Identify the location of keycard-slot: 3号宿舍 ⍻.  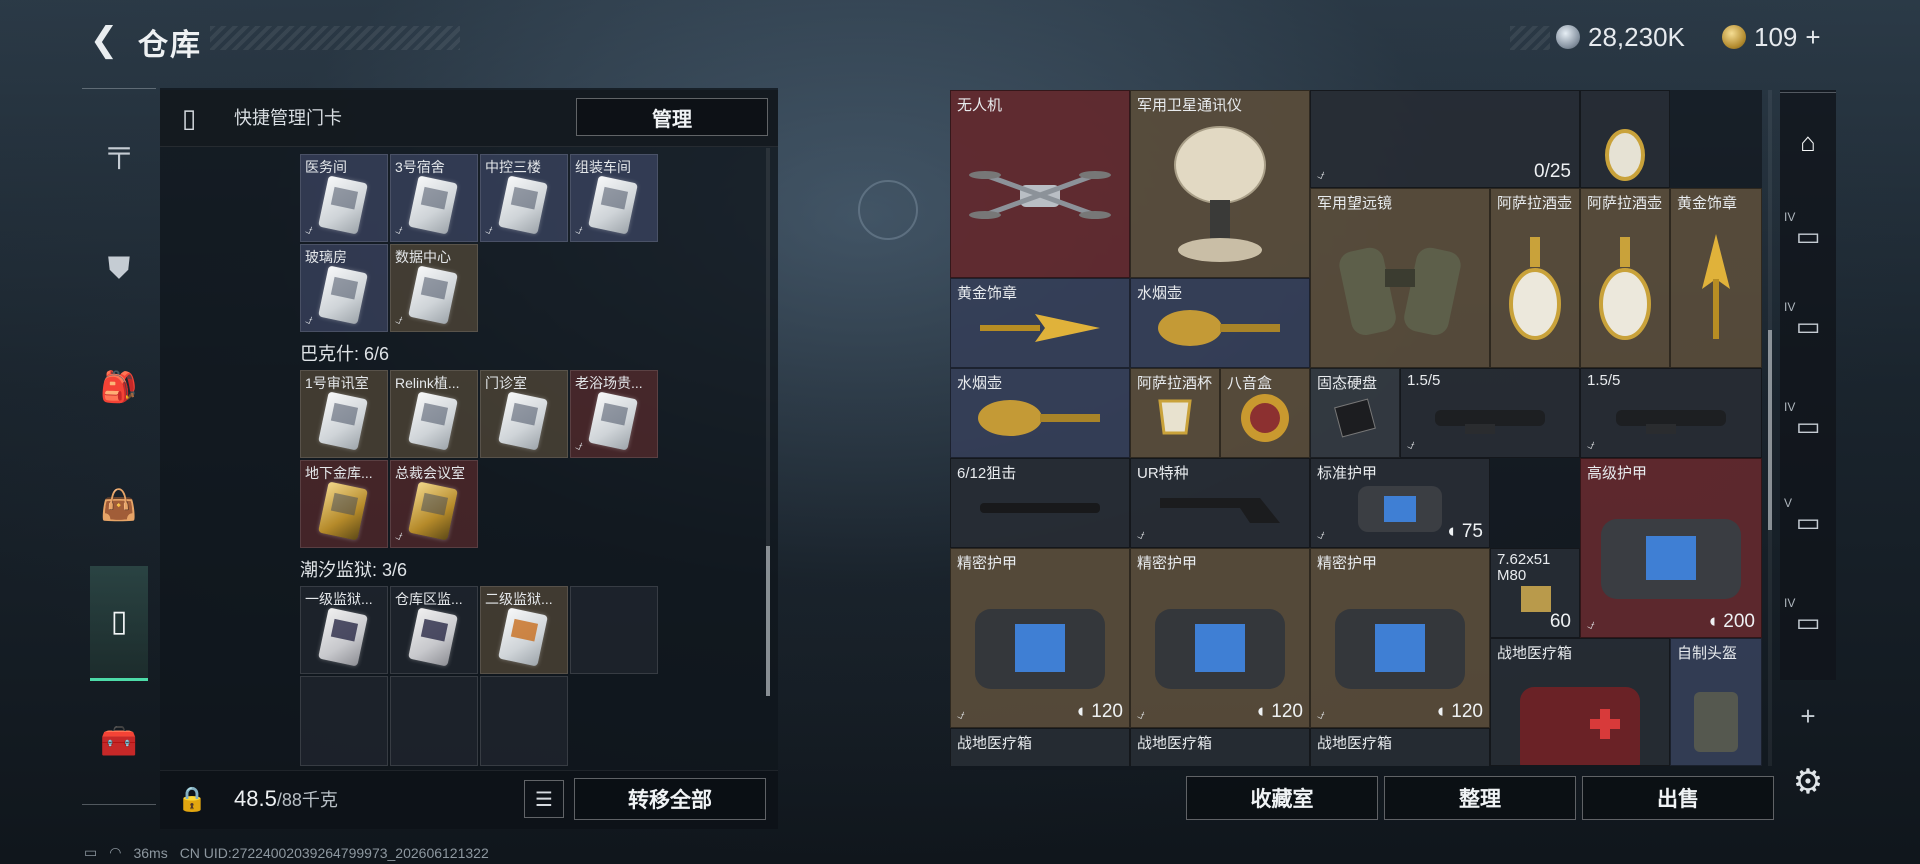
(434, 198).